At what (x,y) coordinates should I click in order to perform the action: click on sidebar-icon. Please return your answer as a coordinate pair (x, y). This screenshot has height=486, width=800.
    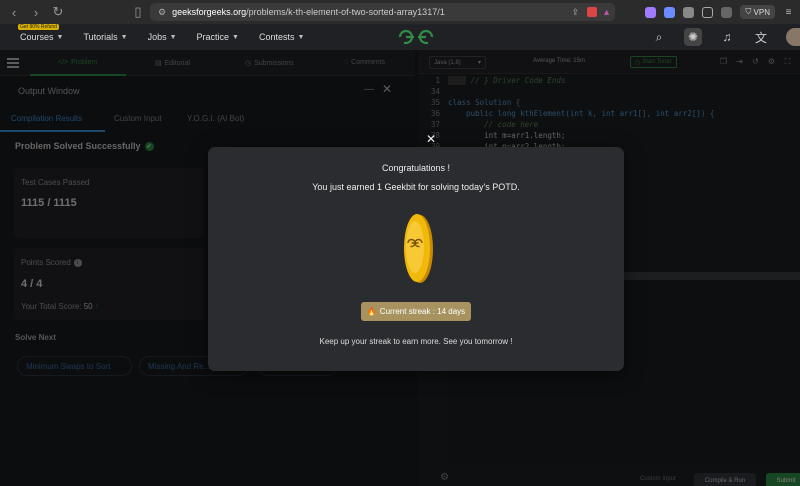
    Looking at the image, I should click on (708, 12).